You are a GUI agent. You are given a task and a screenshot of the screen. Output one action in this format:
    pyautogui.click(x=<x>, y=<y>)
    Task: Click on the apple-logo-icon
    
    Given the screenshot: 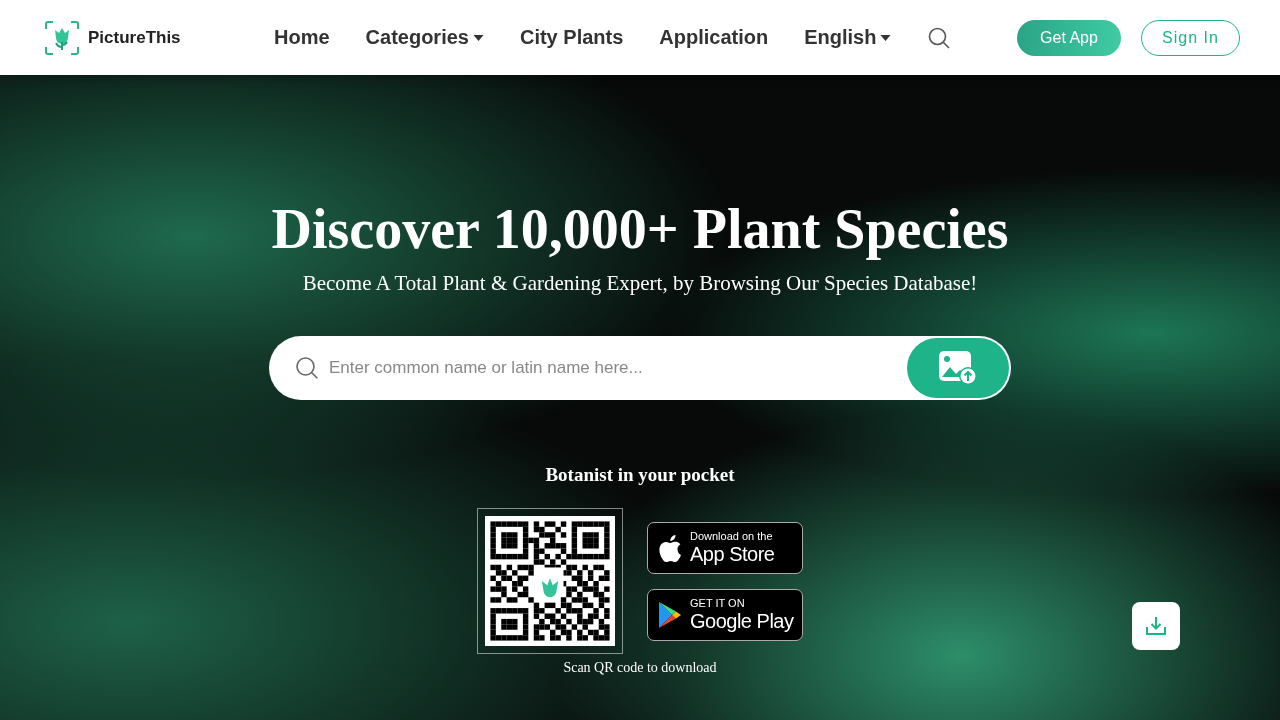 What is the action you would take?
    pyautogui.click(x=670, y=547)
    